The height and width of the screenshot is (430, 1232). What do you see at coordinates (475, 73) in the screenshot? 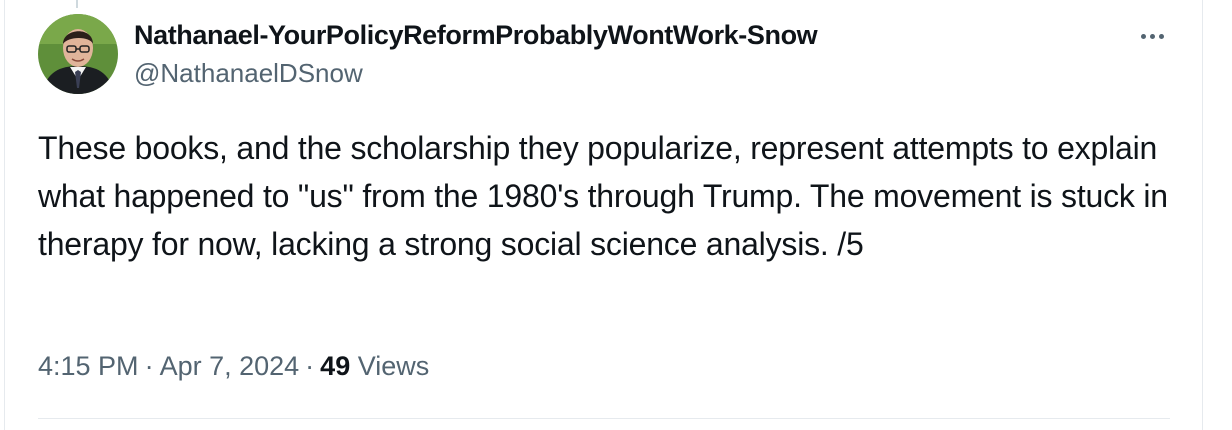
I see `author-handle: @NathanaelDSnow` at bounding box center [475, 73].